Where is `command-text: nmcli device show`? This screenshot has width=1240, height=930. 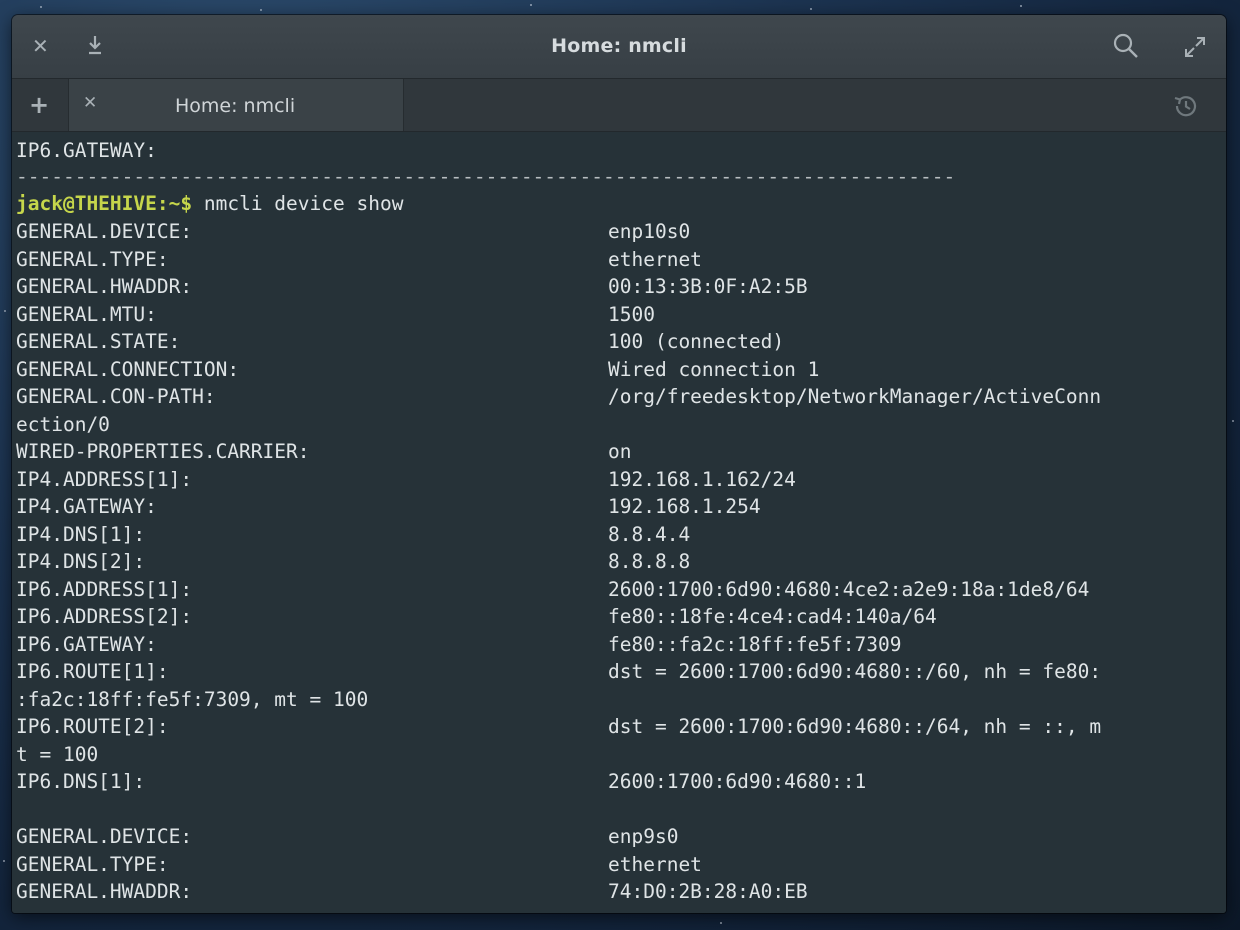
command-text: nmcli device show is located at coordinates (298, 203).